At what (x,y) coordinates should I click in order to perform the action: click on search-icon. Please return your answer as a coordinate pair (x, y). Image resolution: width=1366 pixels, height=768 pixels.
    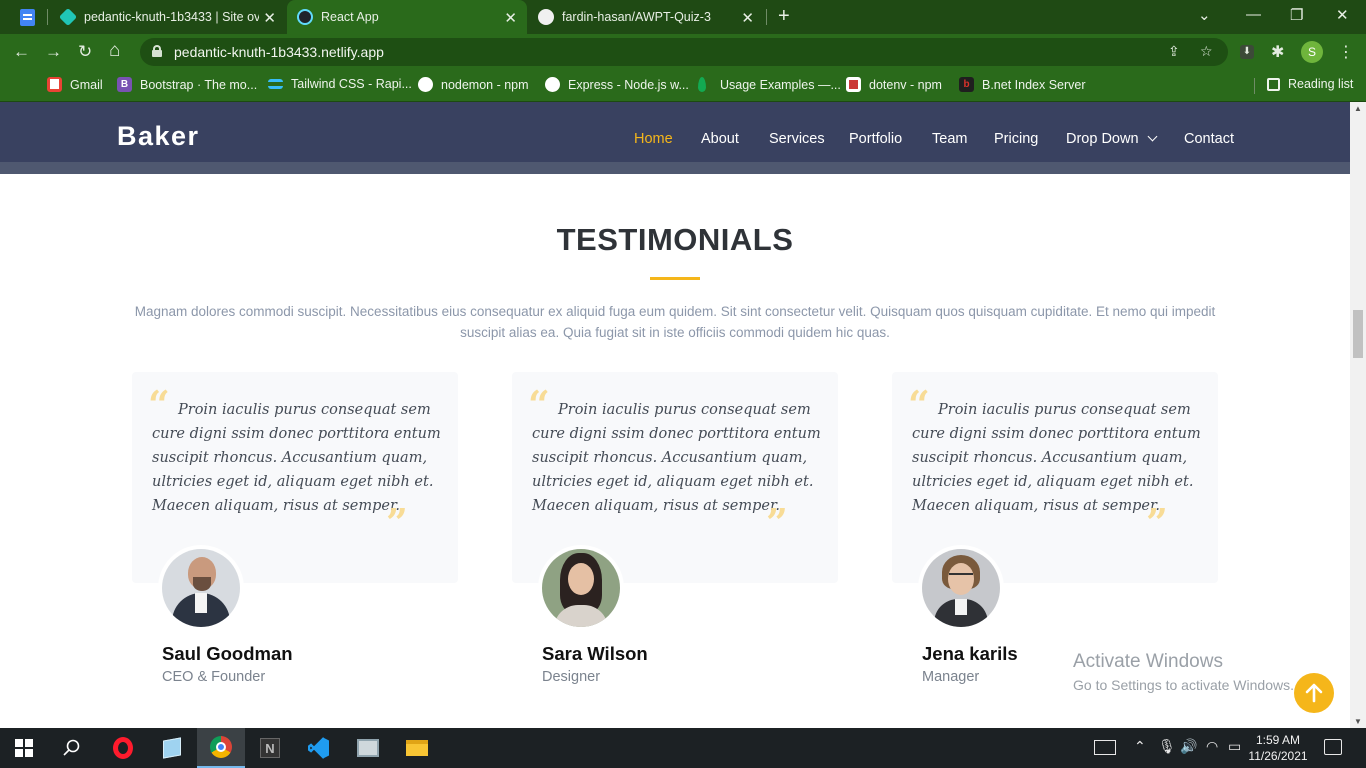
    Looking at the image, I should click on (72, 748).